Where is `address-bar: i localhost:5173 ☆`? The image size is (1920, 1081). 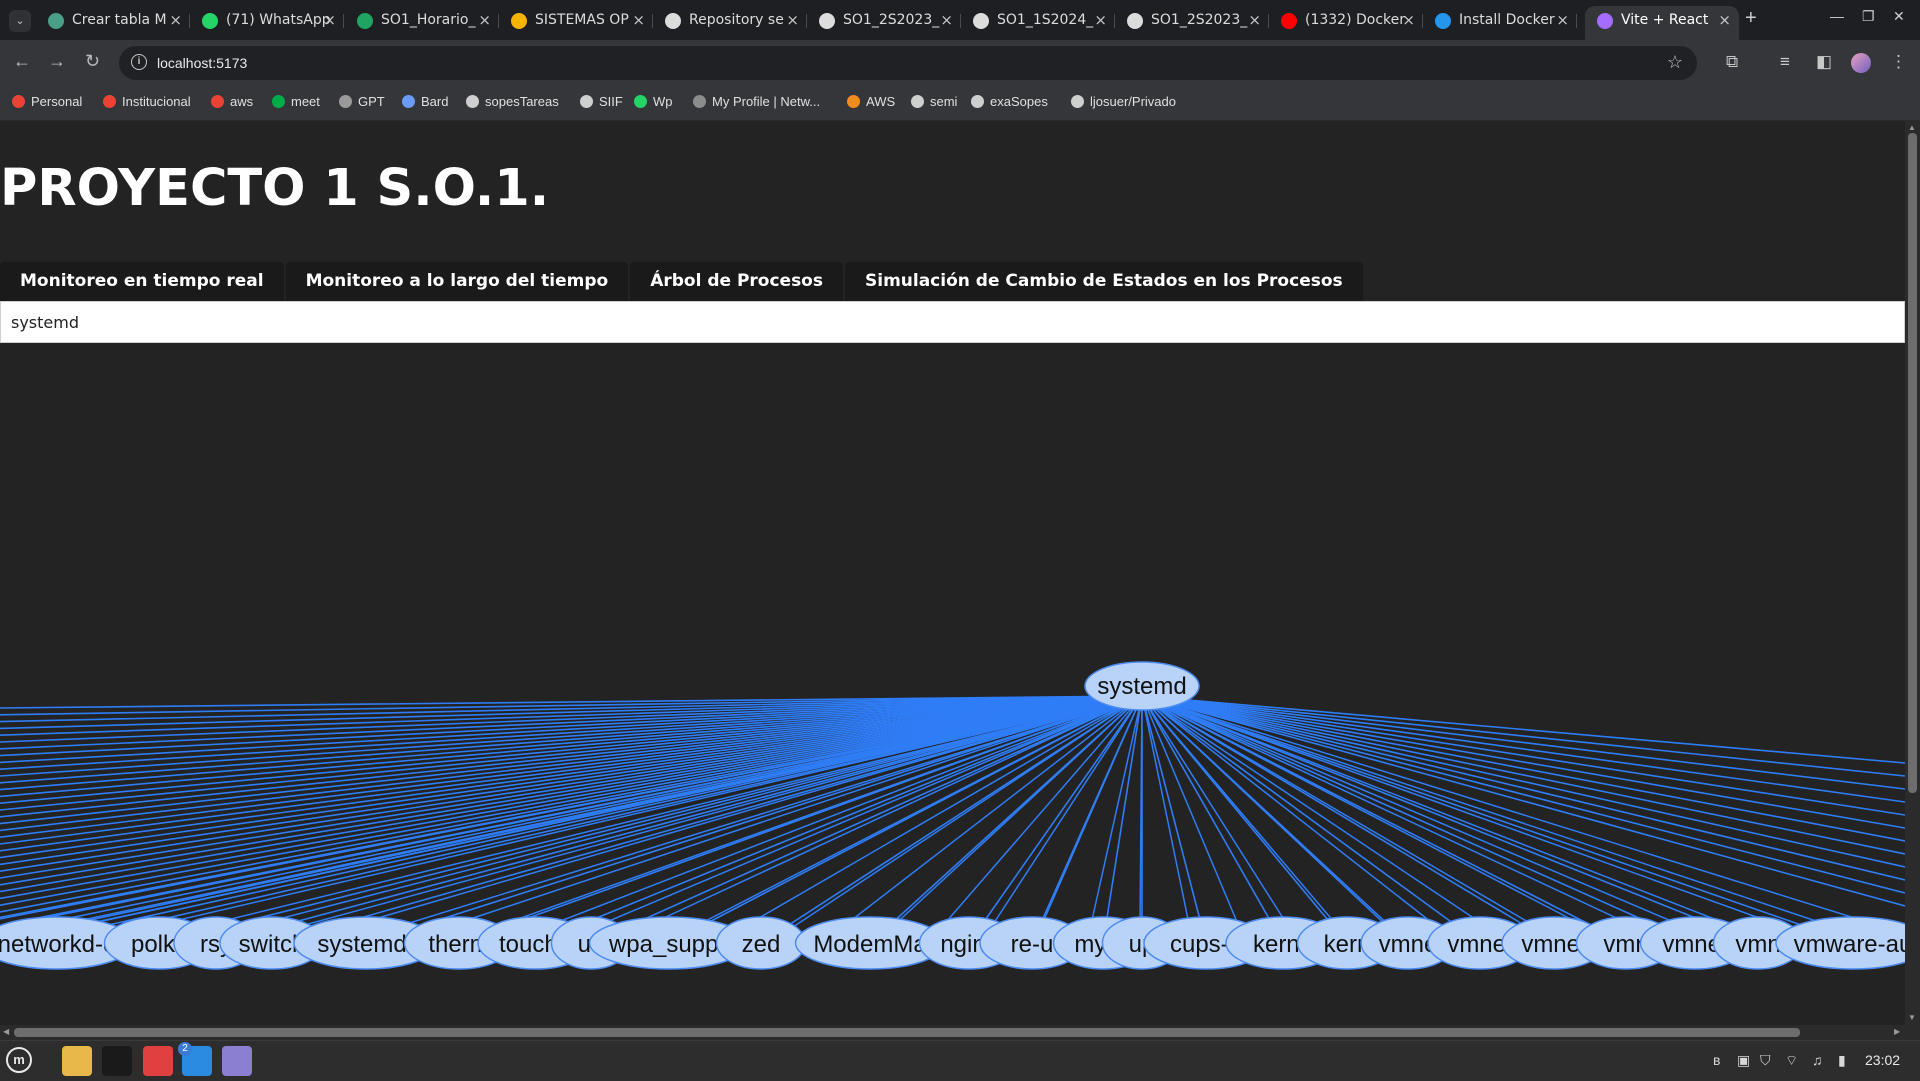 address-bar: i localhost:5173 ☆ is located at coordinates (908, 63).